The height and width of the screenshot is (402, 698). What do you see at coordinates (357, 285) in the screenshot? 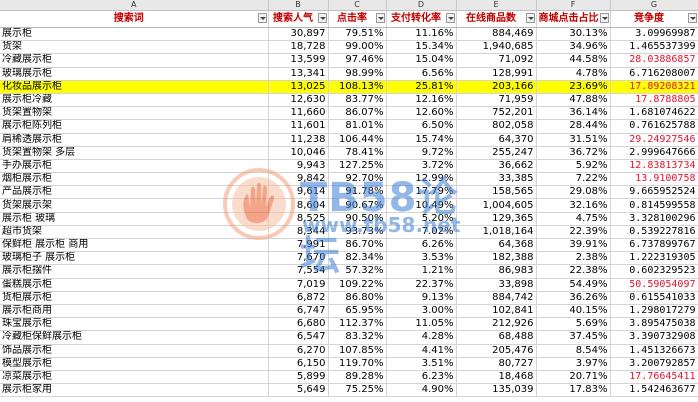
I see `ctr-cell: 109.22%` at bounding box center [357, 285].